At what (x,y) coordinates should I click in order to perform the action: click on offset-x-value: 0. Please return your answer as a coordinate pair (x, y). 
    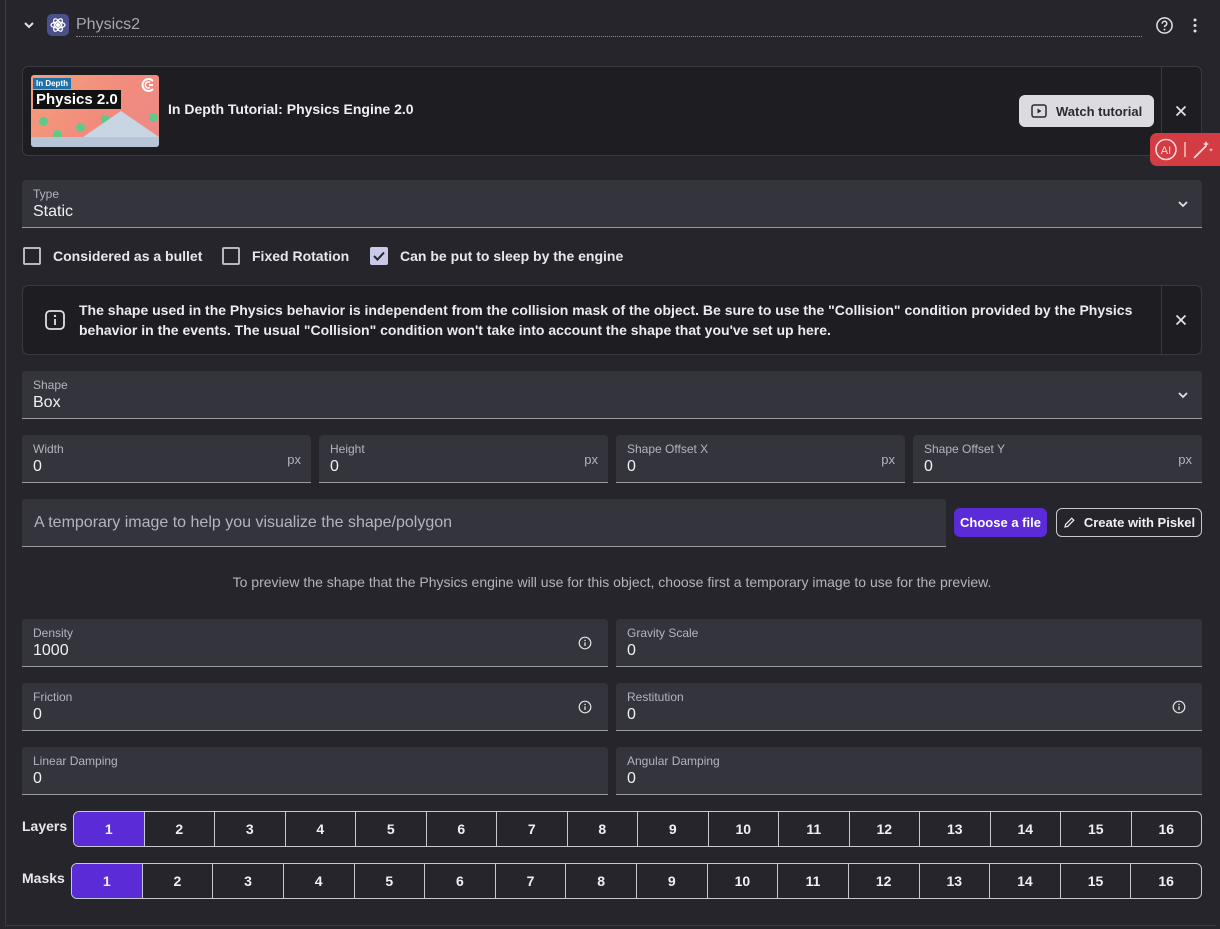
    Looking at the image, I should click on (631, 466).